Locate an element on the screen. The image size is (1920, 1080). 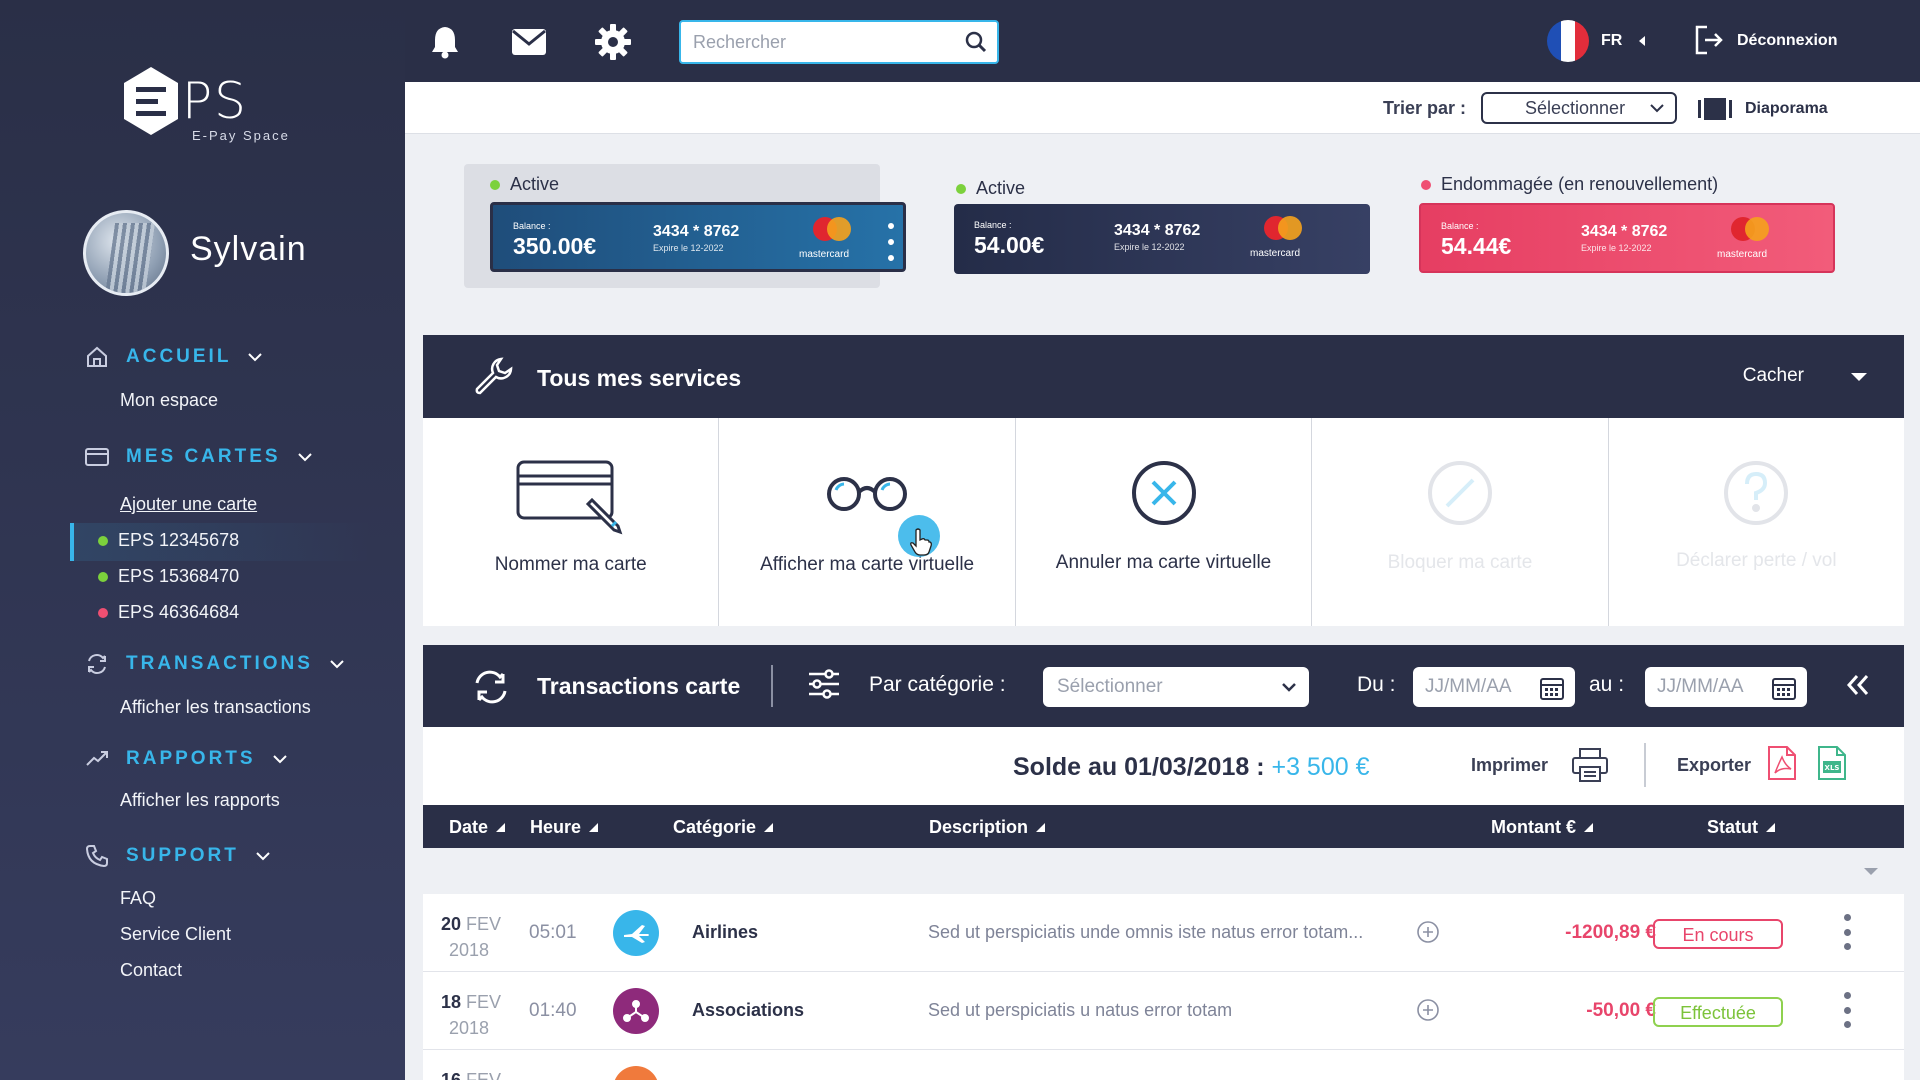
language-label: FR is located at coordinates (1611, 41).